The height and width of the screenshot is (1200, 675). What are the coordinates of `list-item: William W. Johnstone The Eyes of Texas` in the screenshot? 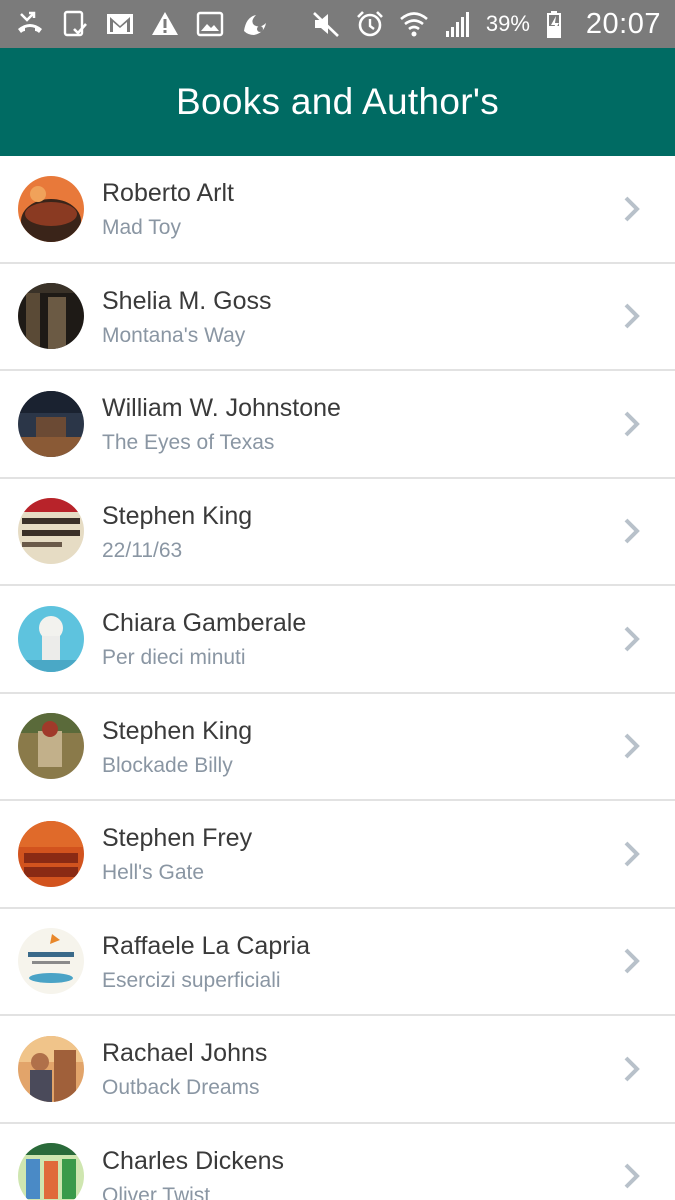 It's located at (337, 425).